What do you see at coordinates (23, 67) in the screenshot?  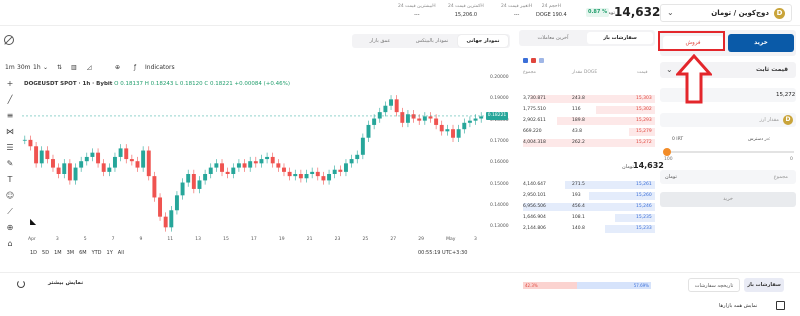 I see `interval-30m: 30m` at bounding box center [23, 67].